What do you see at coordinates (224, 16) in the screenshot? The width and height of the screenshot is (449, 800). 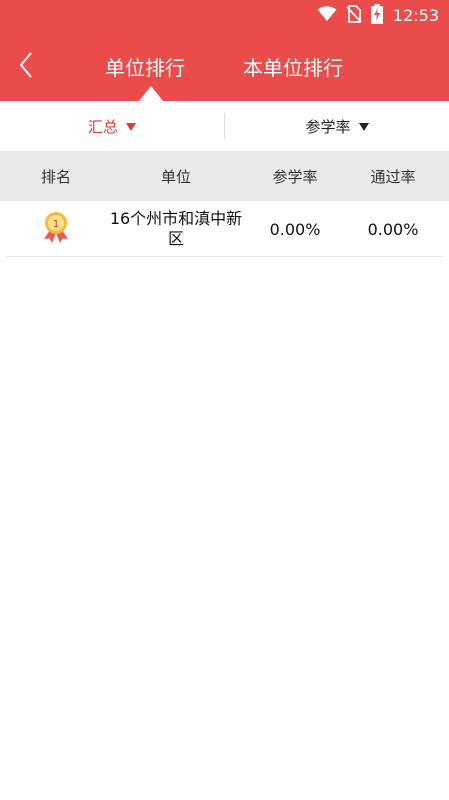 I see `status-bar: 12:53` at bounding box center [224, 16].